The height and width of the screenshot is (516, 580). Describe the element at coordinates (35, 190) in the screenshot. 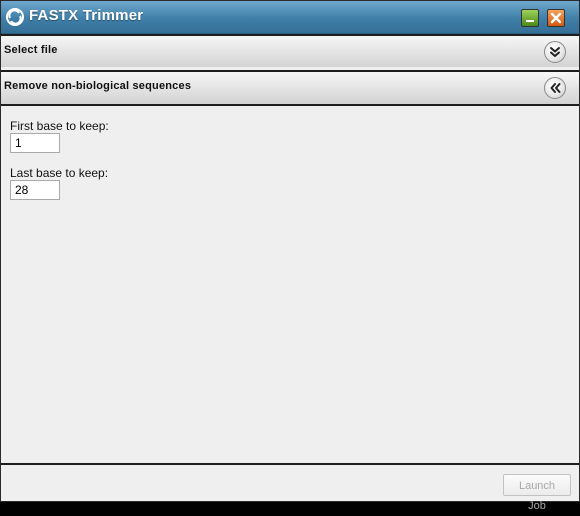

I see `last-base-input` at that location.